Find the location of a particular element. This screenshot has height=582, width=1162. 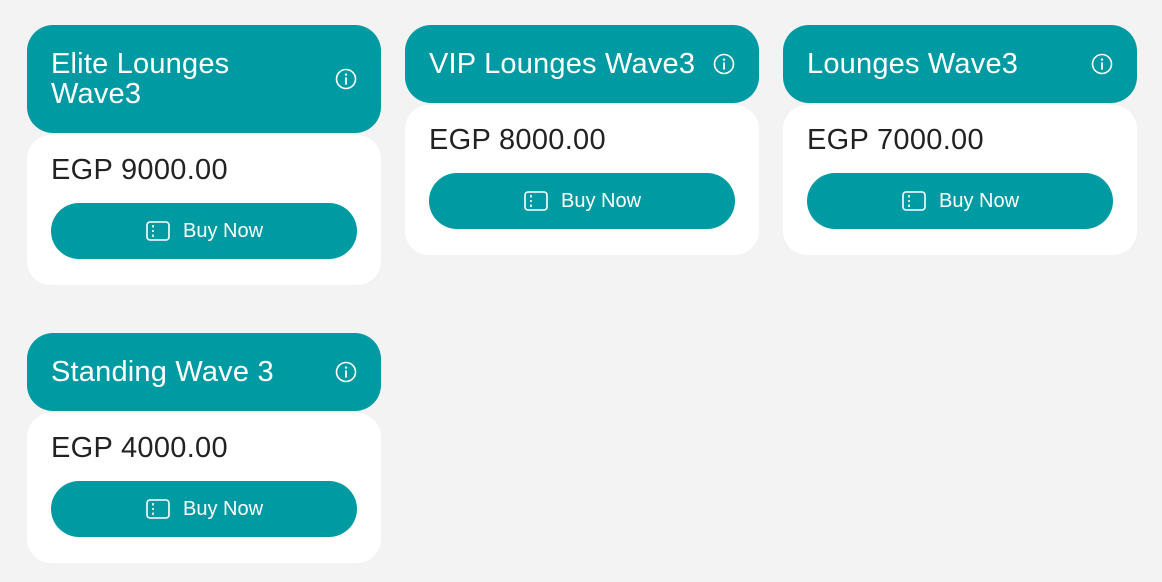

ticket-card-elite-lounges: Elite Lounges Wave3 EGP 9000.00 Buy Now is located at coordinates (204, 155).